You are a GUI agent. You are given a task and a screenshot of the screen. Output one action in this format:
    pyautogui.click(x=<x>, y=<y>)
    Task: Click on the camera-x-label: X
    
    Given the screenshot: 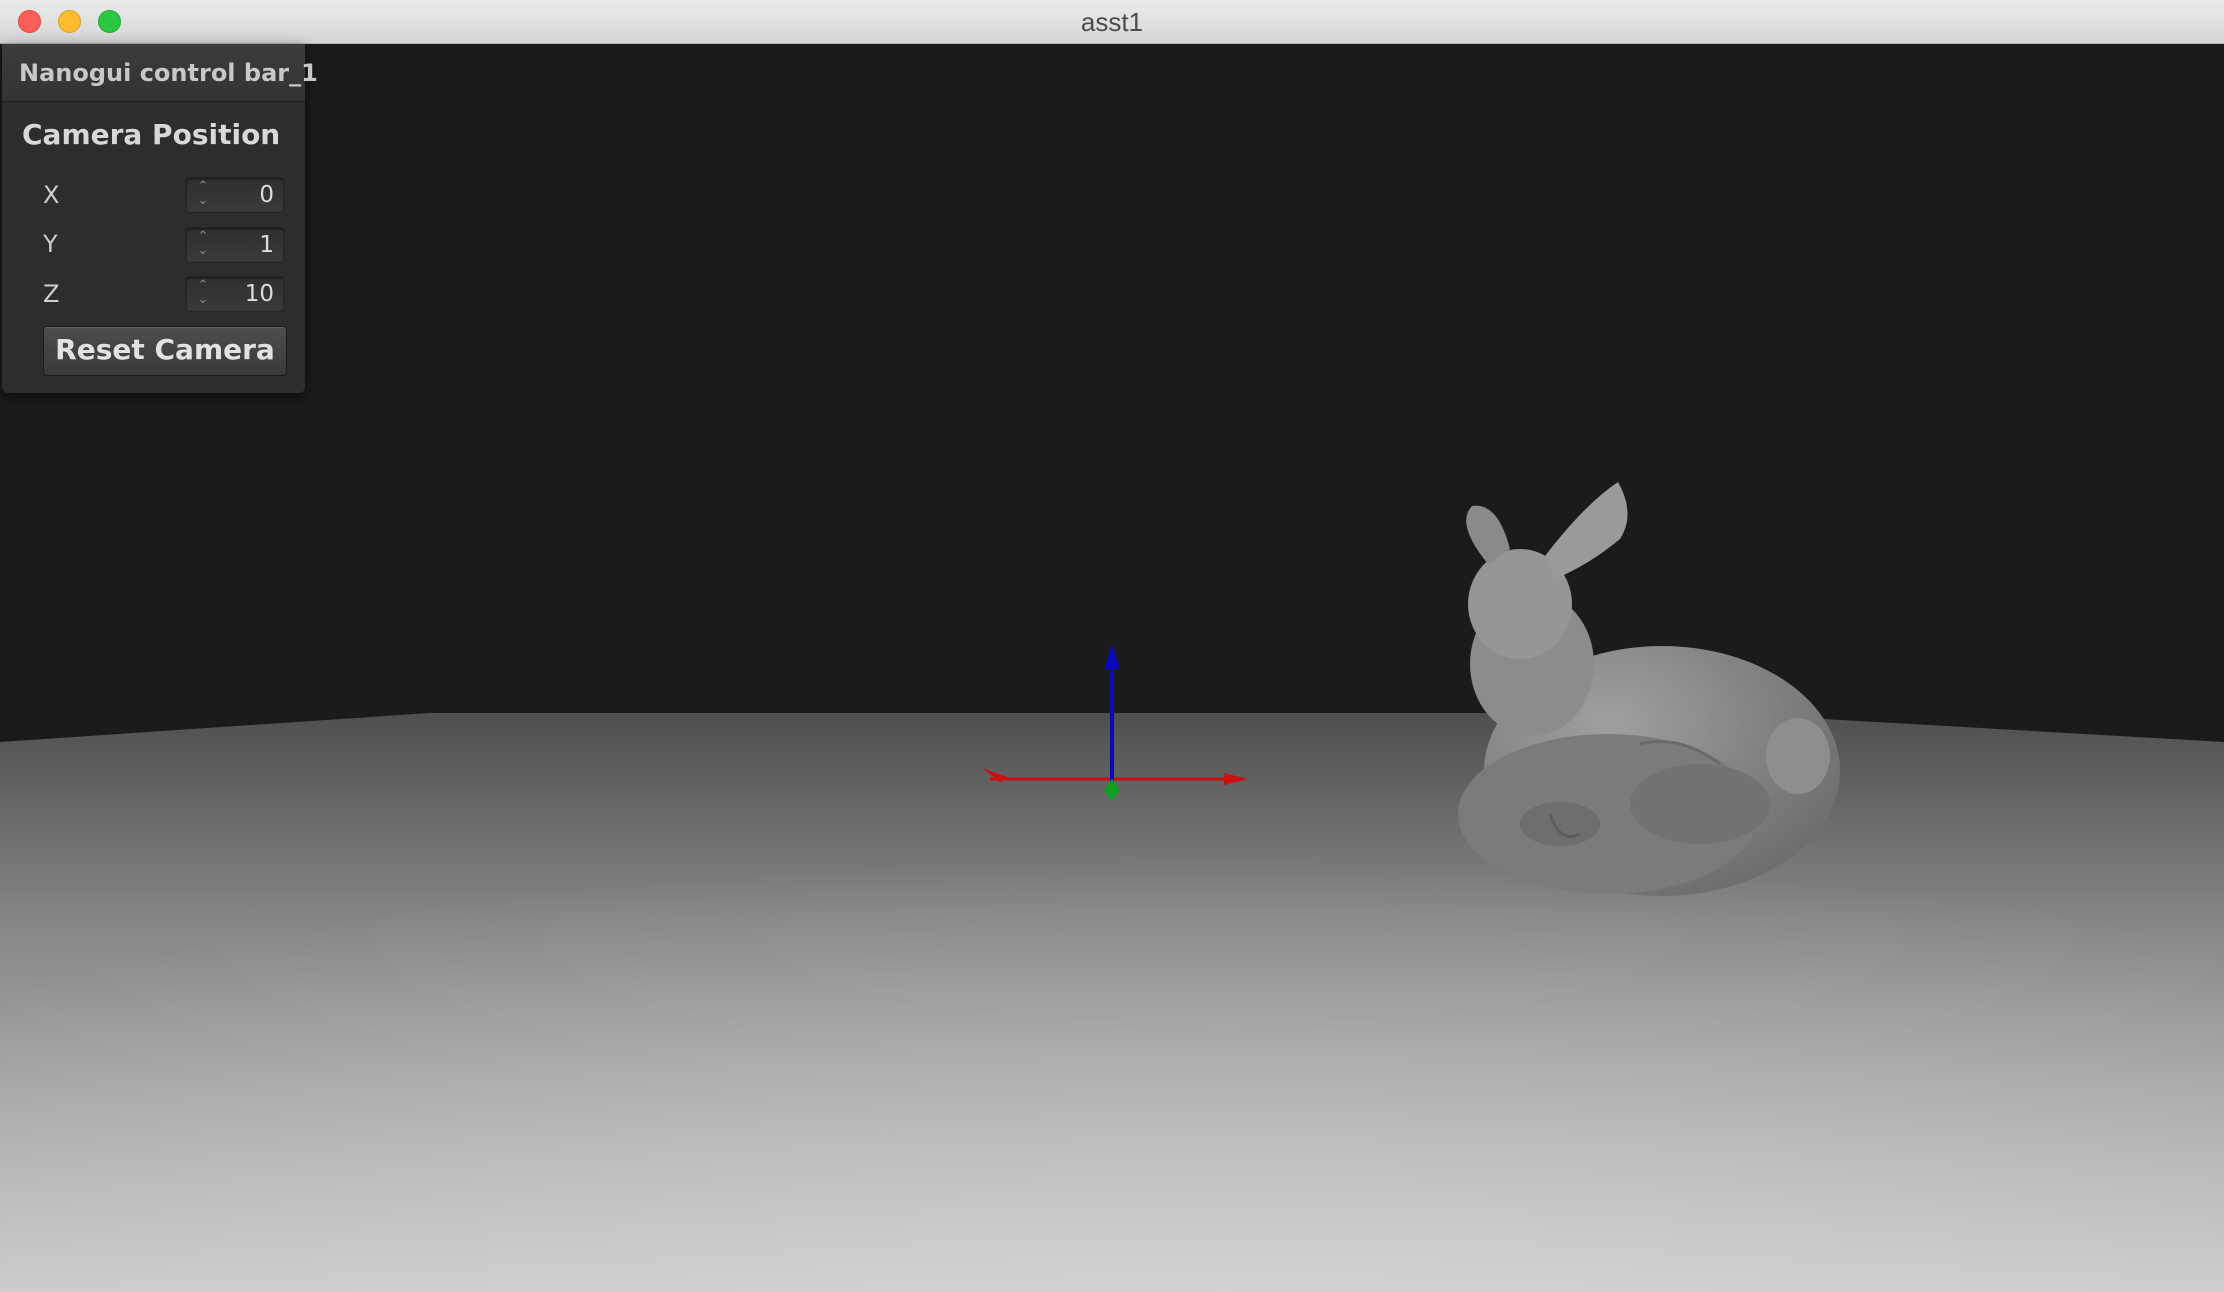 What is the action you would take?
    pyautogui.click(x=51, y=195)
    